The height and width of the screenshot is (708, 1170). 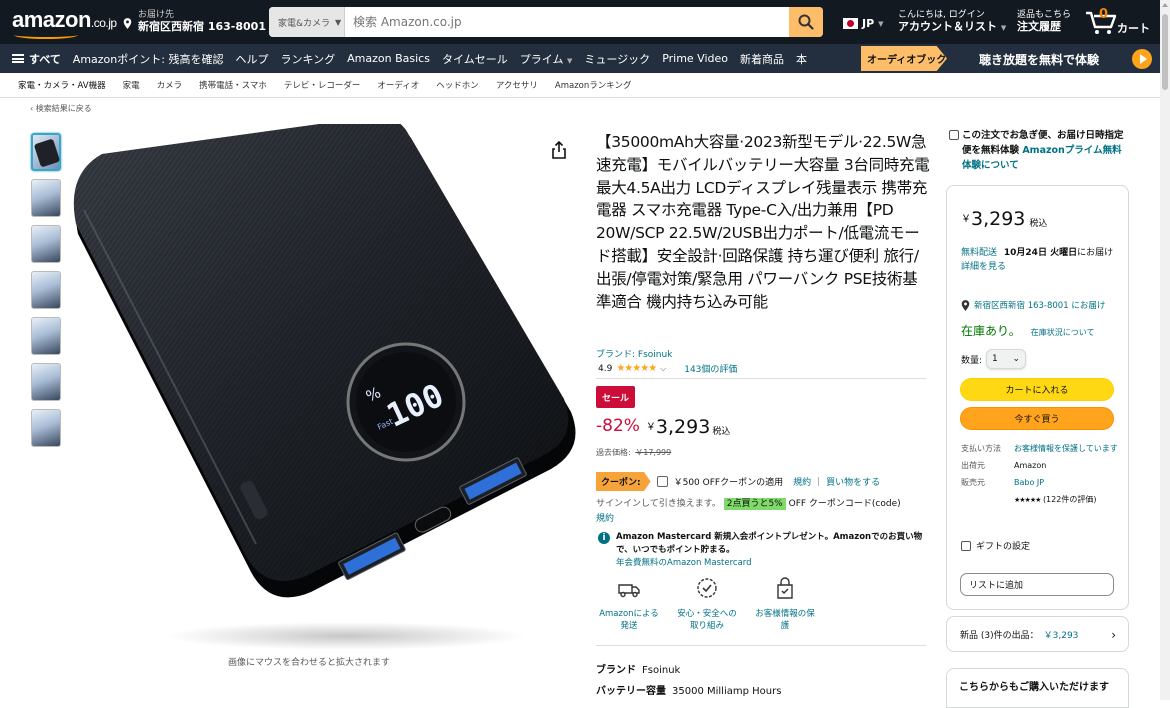 What do you see at coordinates (1016, 359) in the screenshot?
I see `chevron-down-icon: ⌄` at bounding box center [1016, 359].